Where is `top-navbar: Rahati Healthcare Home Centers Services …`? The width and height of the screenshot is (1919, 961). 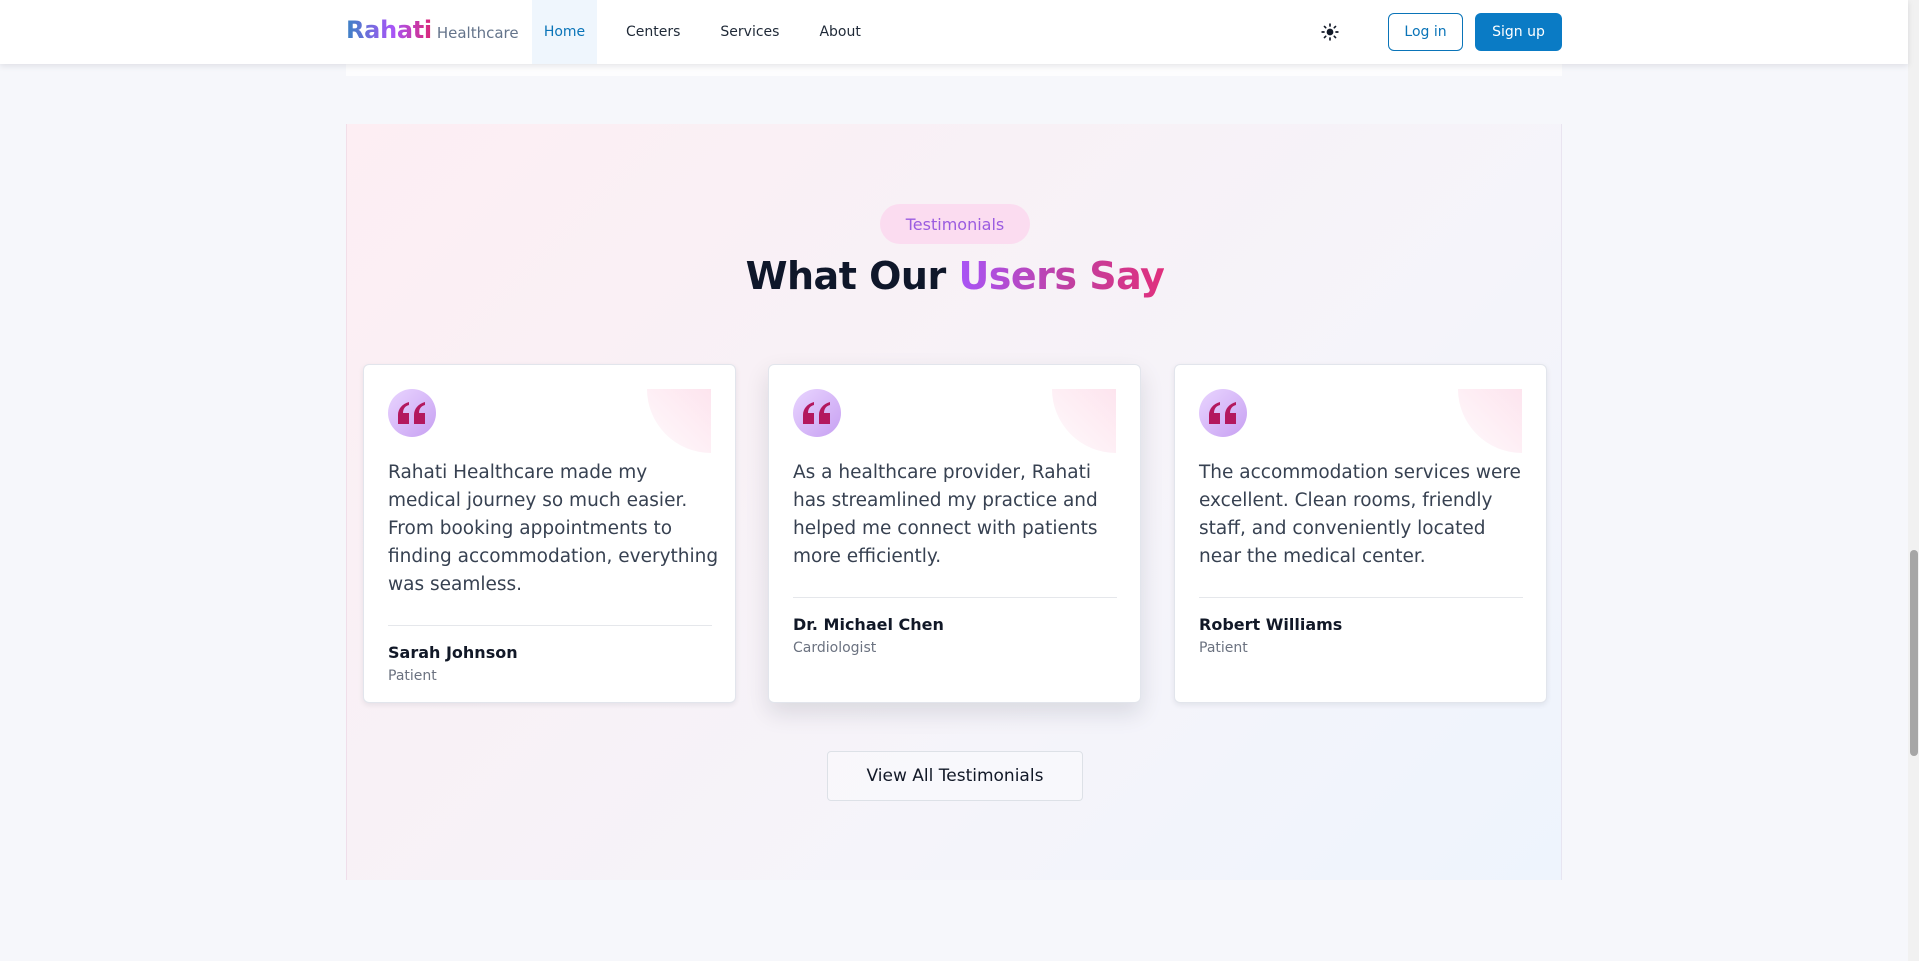
top-navbar: Rahati Healthcare Home Centers Services … is located at coordinates (954, 32).